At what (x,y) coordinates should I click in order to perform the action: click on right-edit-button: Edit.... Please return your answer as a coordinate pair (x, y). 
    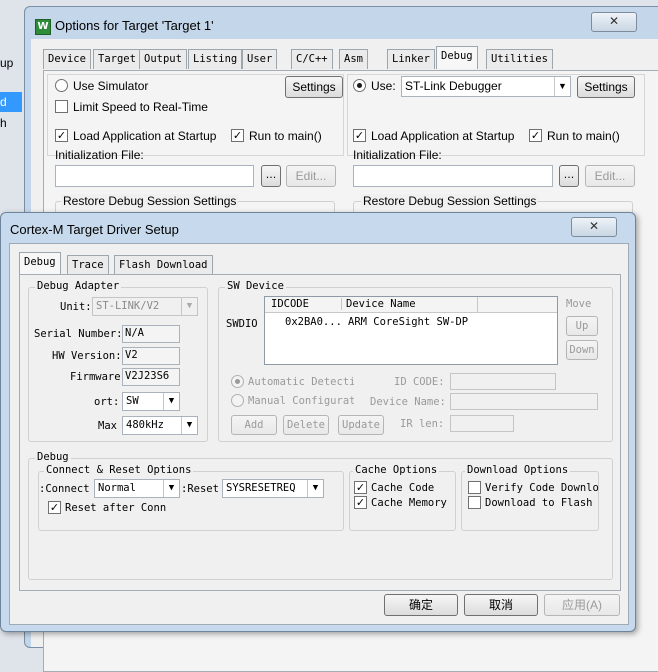
    Looking at the image, I should click on (610, 176).